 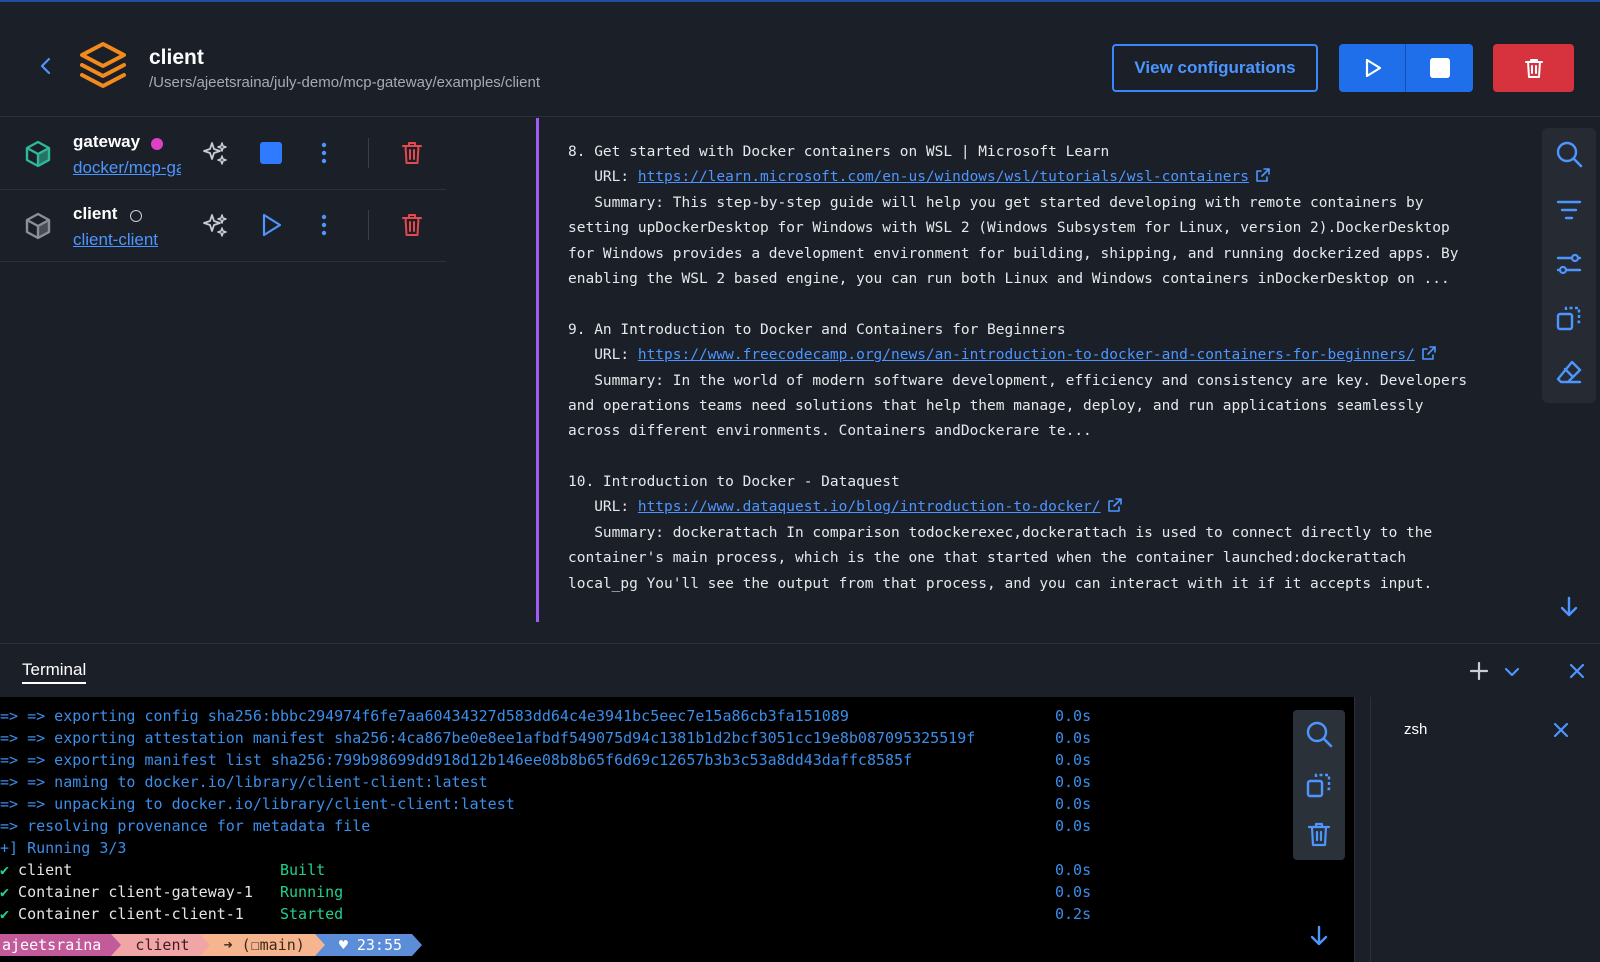 I want to click on logs-toolbar, so click(x=1569, y=265).